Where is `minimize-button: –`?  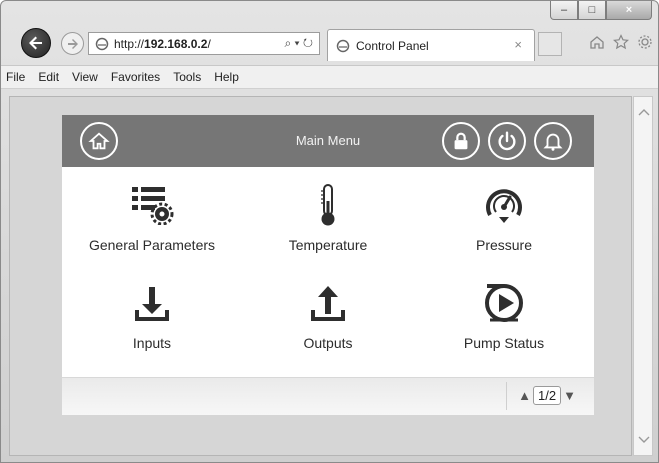
minimize-button: – is located at coordinates (564, 10).